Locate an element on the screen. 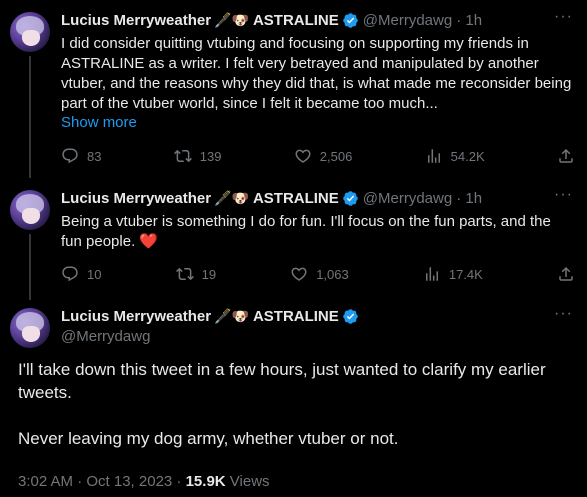  views-total: 15.9K is located at coordinates (205, 481).